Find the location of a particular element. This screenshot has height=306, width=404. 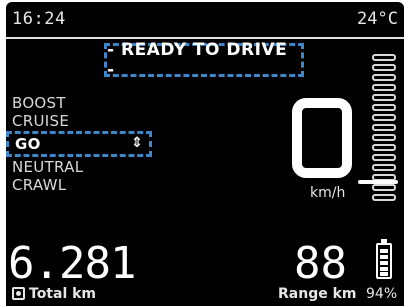

mode-go-label: GO is located at coordinates (28, 144).